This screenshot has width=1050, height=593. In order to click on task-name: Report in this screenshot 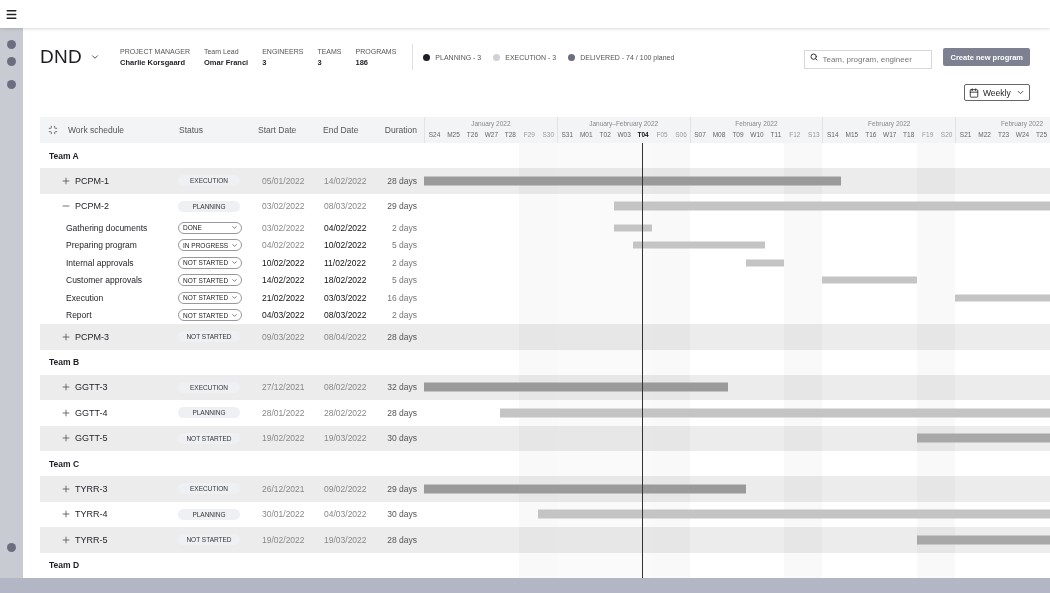, I will do `click(78, 315)`.